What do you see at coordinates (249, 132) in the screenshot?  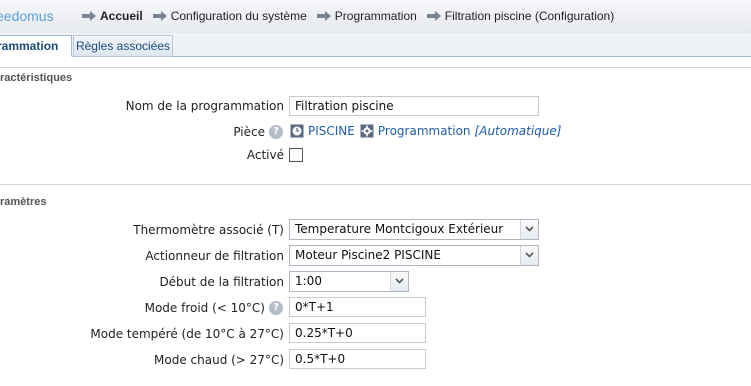 I see `room-label: Pièce` at bounding box center [249, 132].